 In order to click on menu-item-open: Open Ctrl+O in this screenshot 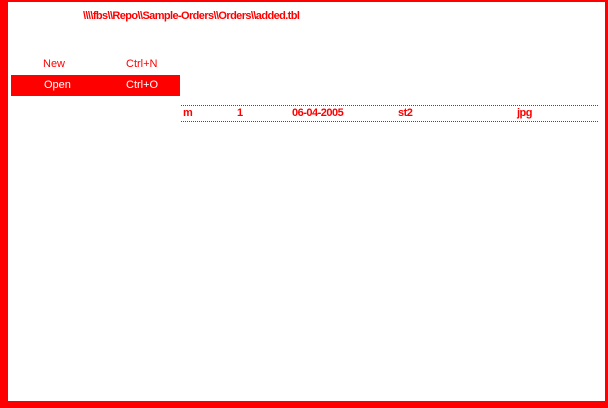, I will do `click(95, 85)`.